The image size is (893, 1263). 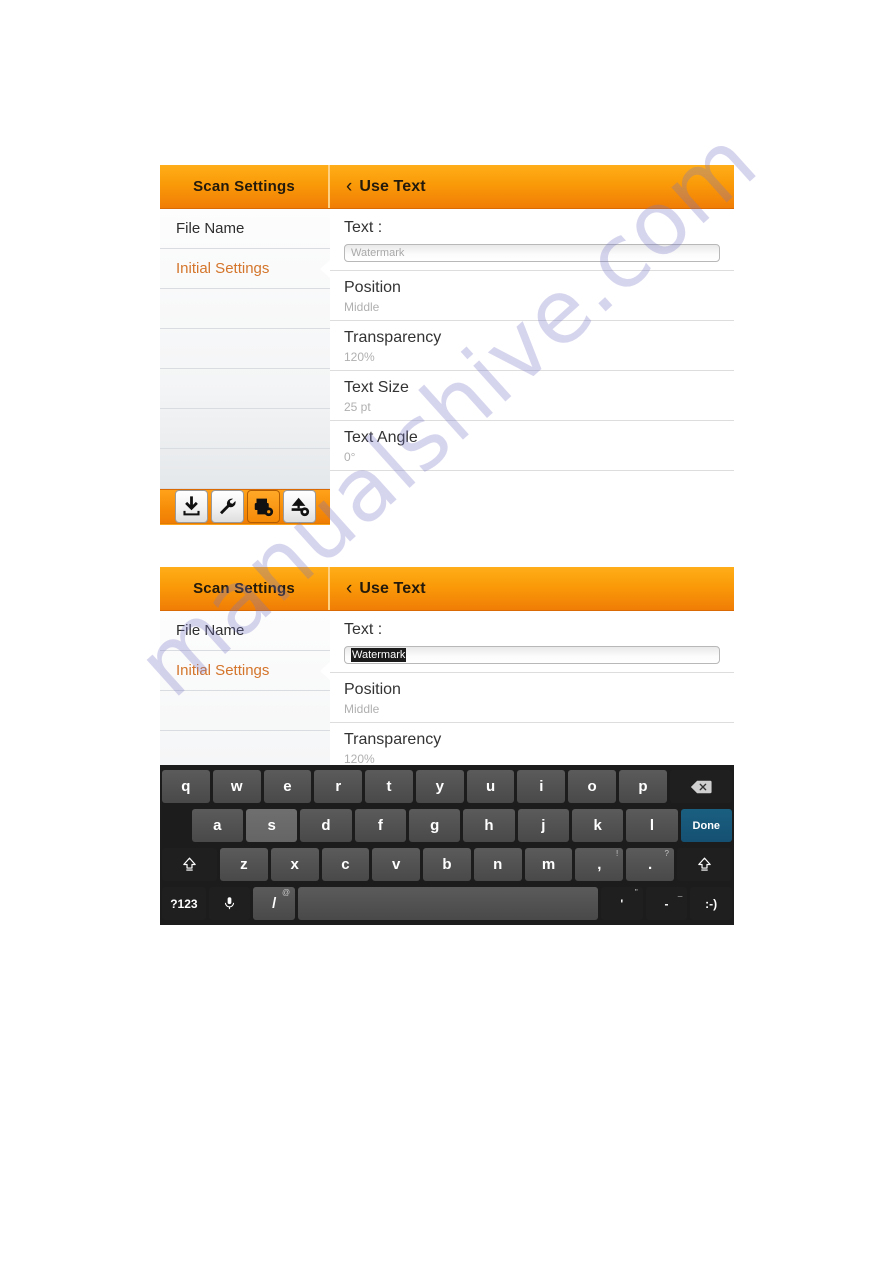 What do you see at coordinates (597, 825) in the screenshot?
I see `key-k: k` at bounding box center [597, 825].